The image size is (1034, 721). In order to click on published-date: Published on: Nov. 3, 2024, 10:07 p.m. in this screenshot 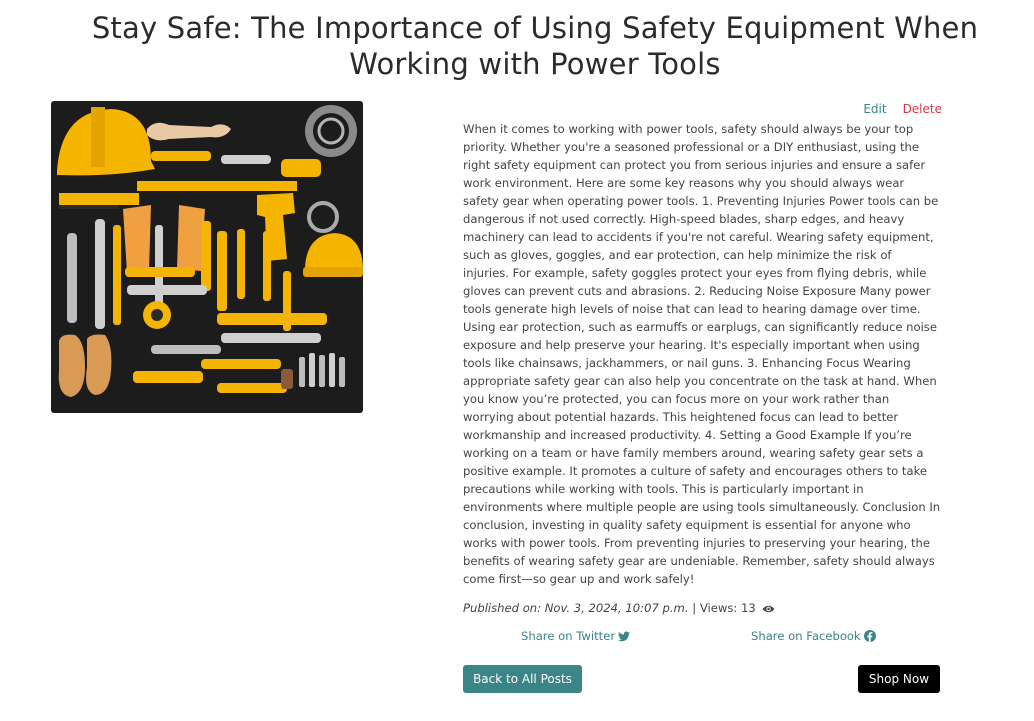, I will do `click(576, 608)`.